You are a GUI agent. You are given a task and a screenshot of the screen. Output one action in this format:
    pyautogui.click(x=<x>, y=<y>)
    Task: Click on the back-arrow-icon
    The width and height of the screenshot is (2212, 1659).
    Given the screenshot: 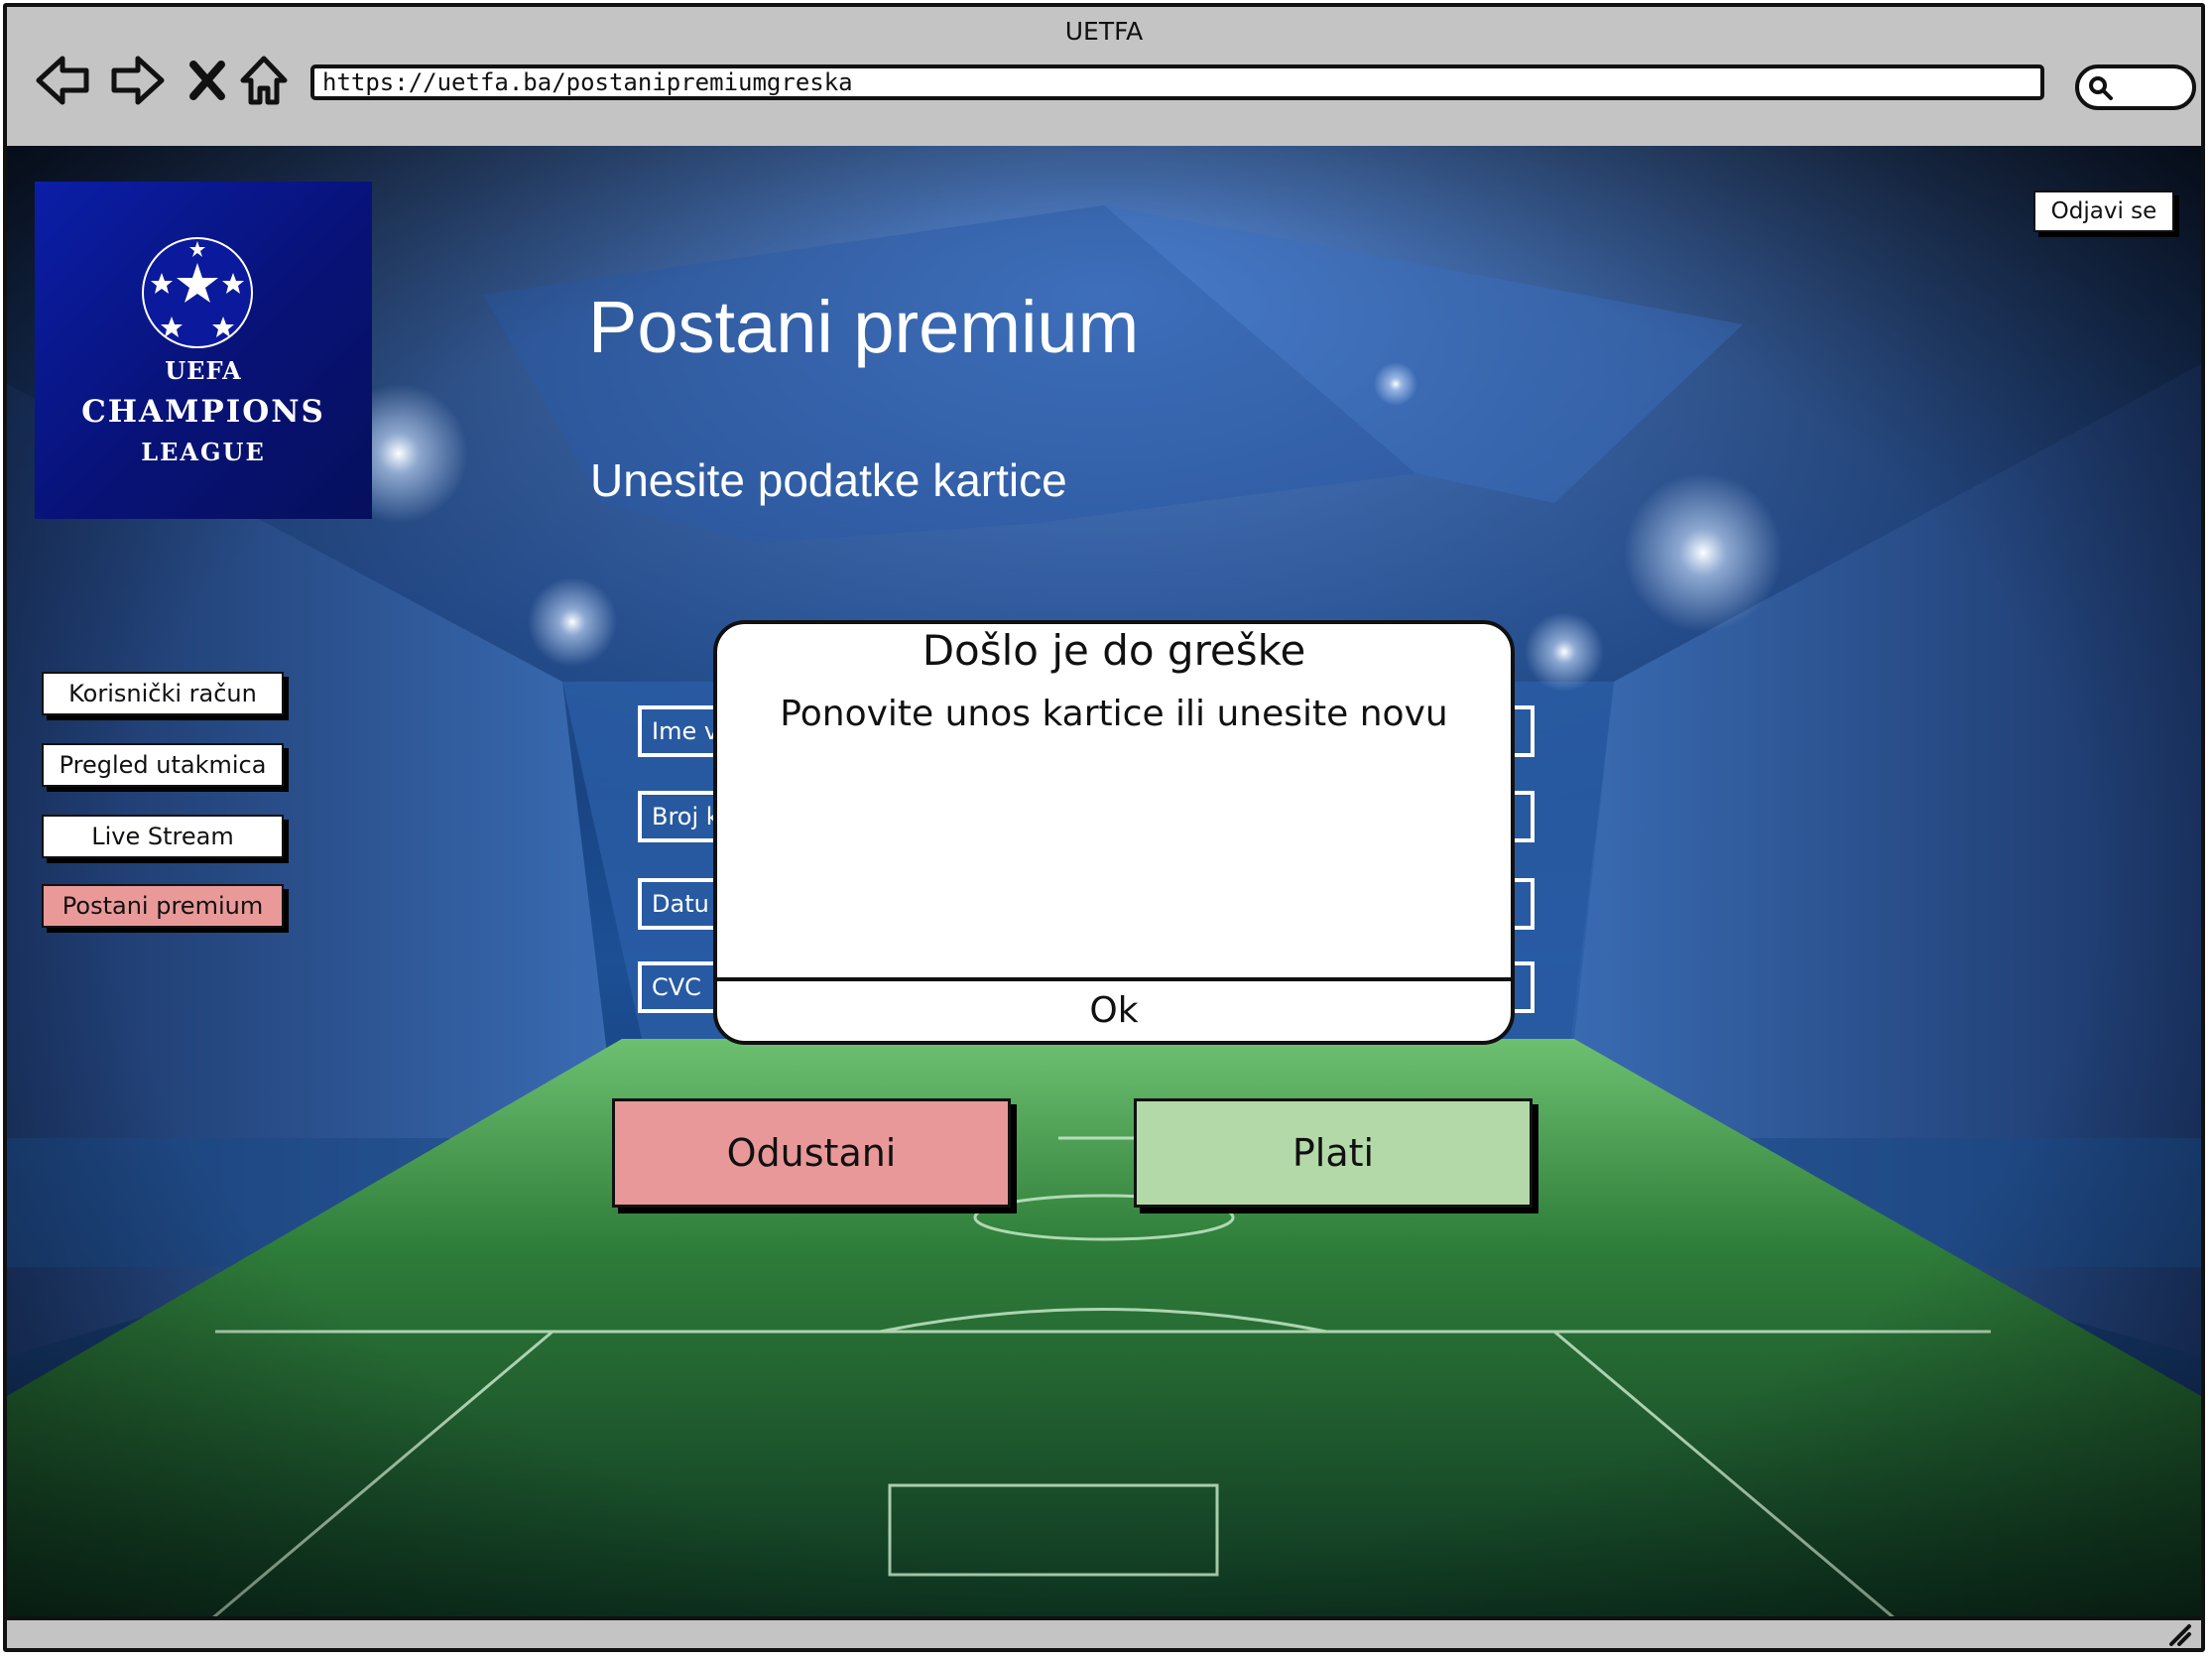 What is the action you would take?
    pyautogui.click(x=63, y=81)
    